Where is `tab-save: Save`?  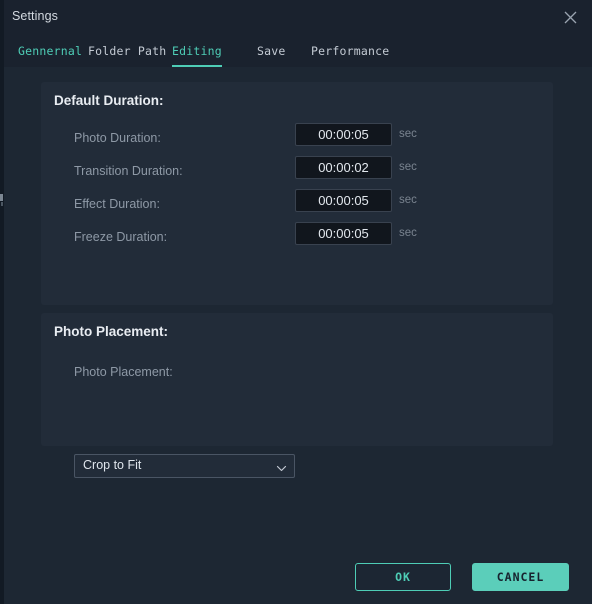
tab-save: Save is located at coordinates (271, 50).